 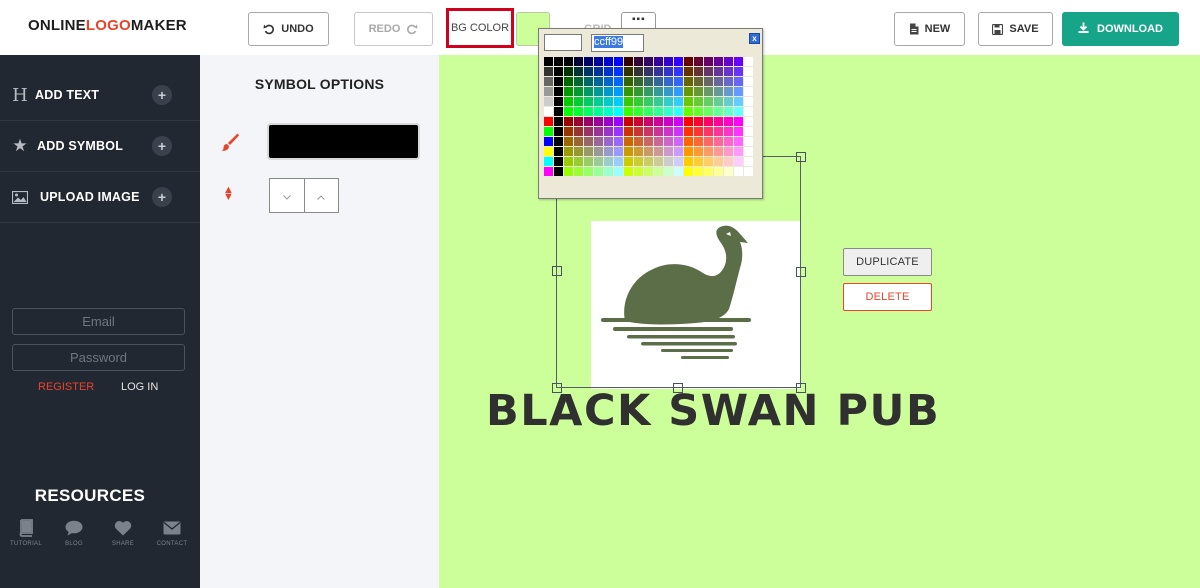 I want to click on sidebar-item-add-text: H ADD TEXT +, so click(x=100, y=95).